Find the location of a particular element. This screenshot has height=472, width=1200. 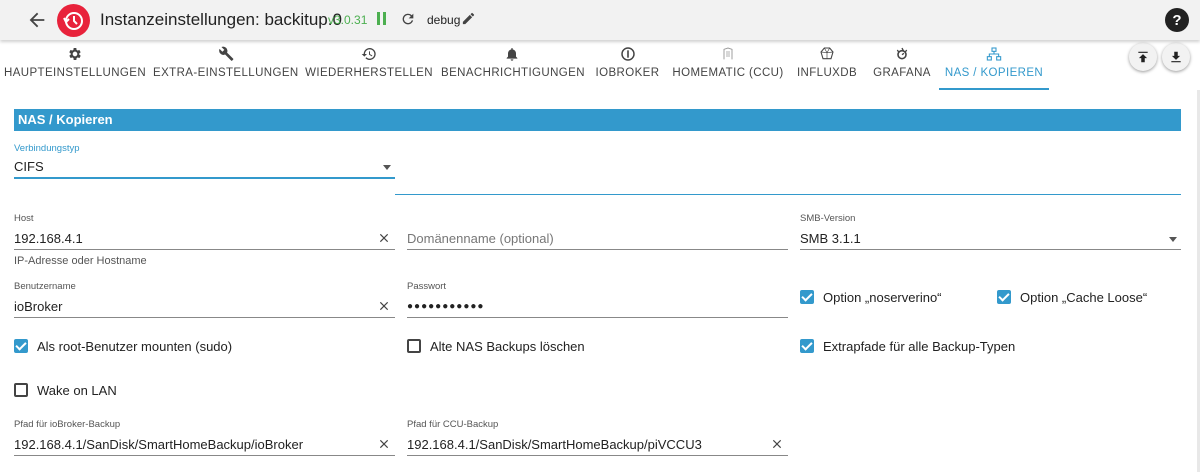

divider is located at coordinates (788, 194).